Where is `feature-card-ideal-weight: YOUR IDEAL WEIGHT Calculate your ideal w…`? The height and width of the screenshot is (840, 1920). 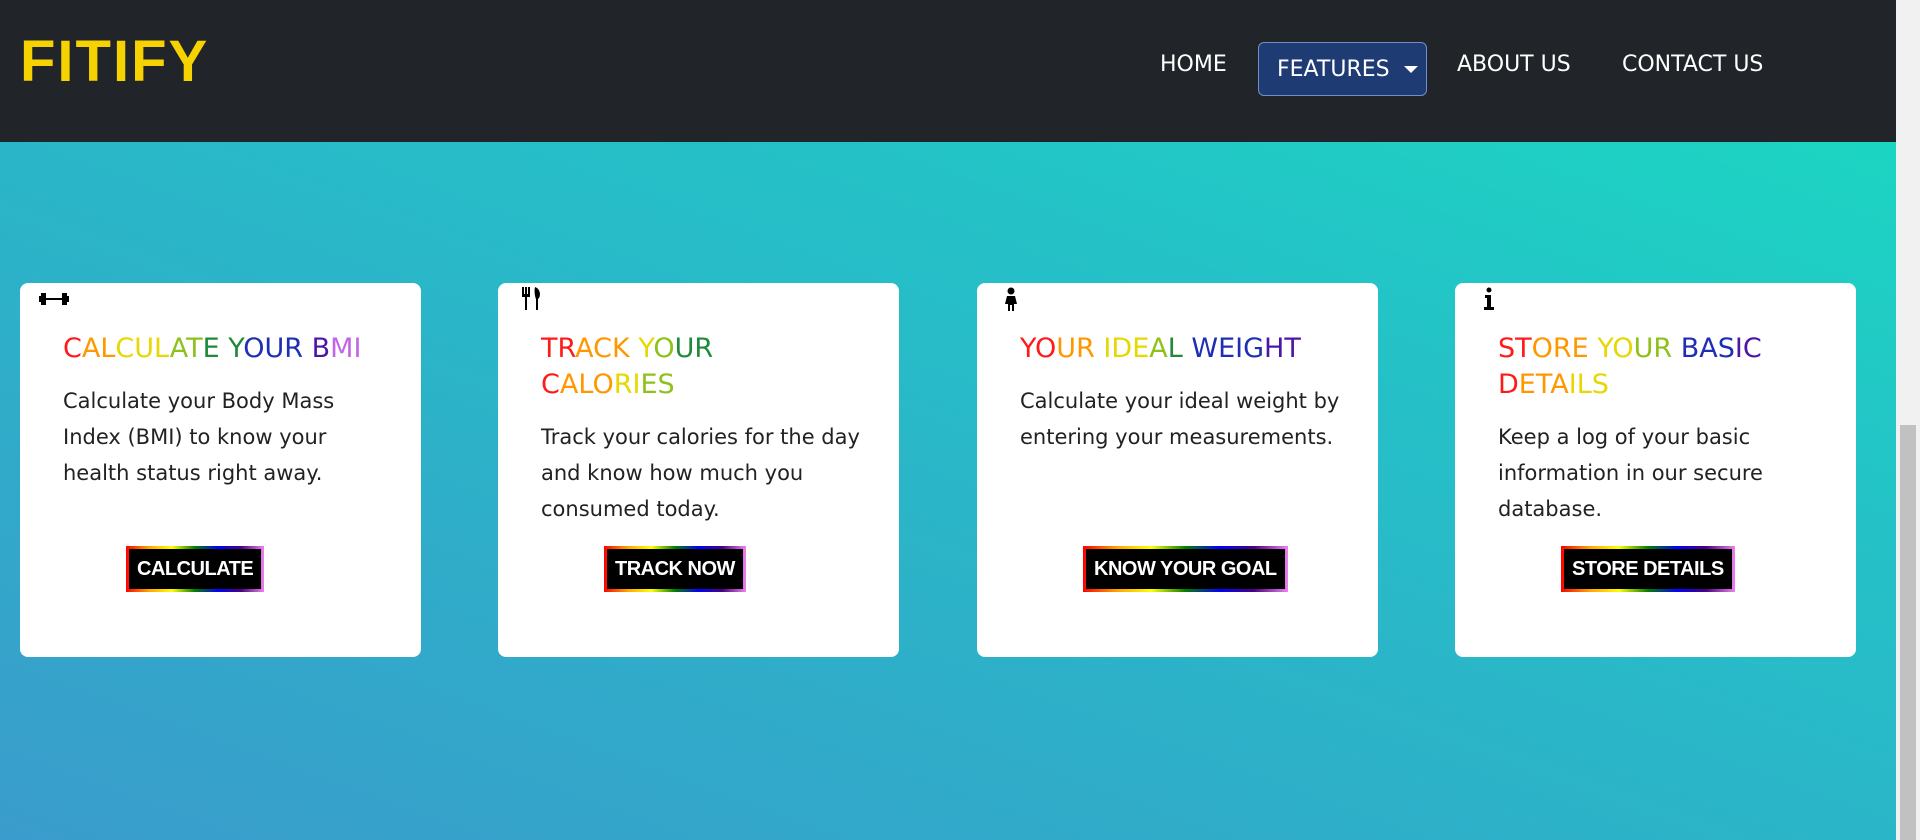 feature-card-ideal-weight: YOUR IDEAL WEIGHT Calculate your ideal w… is located at coordinates (1177, 470).